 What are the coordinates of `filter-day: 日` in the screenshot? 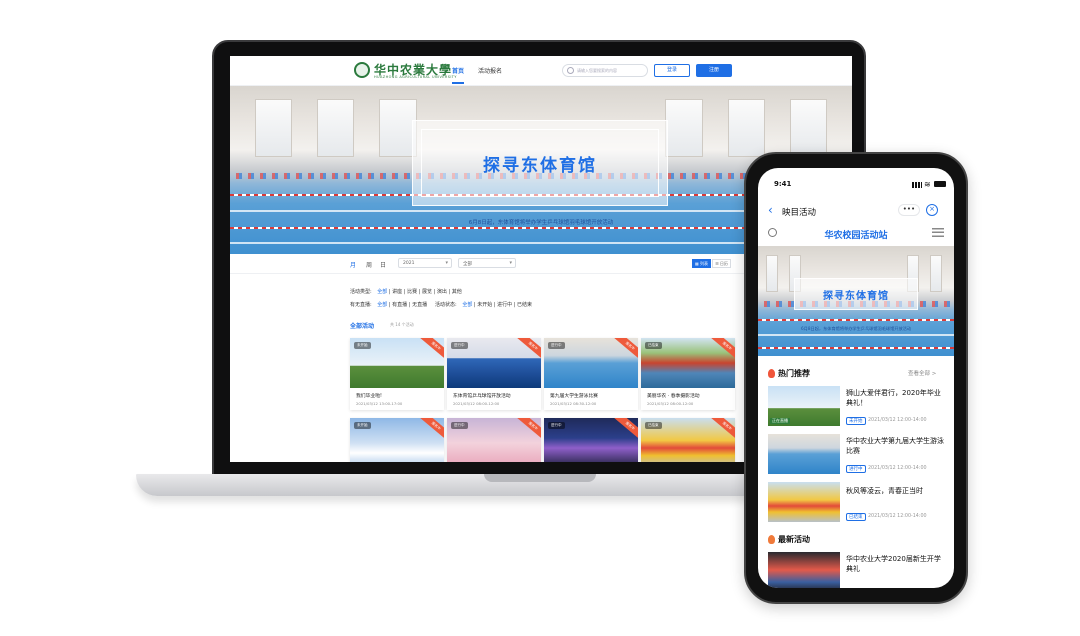 It's located at (383, 264).